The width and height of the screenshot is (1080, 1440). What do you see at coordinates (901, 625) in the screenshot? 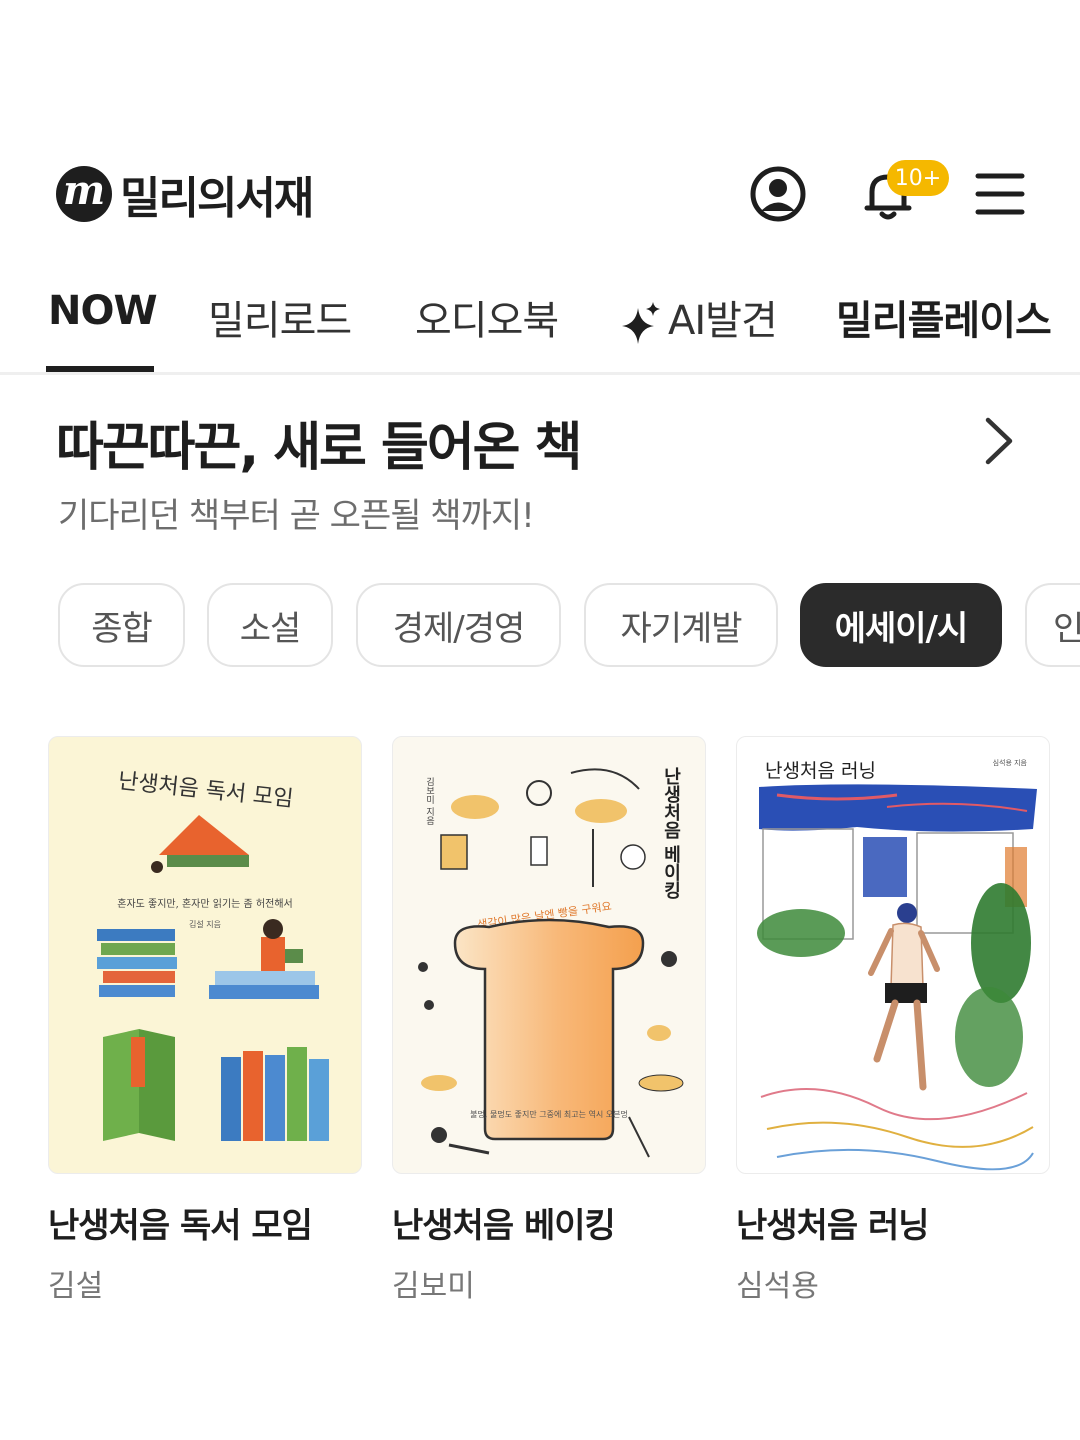
I see `category-chip-essay-poetry: 에세이/시` at bounding box center [901, 625].